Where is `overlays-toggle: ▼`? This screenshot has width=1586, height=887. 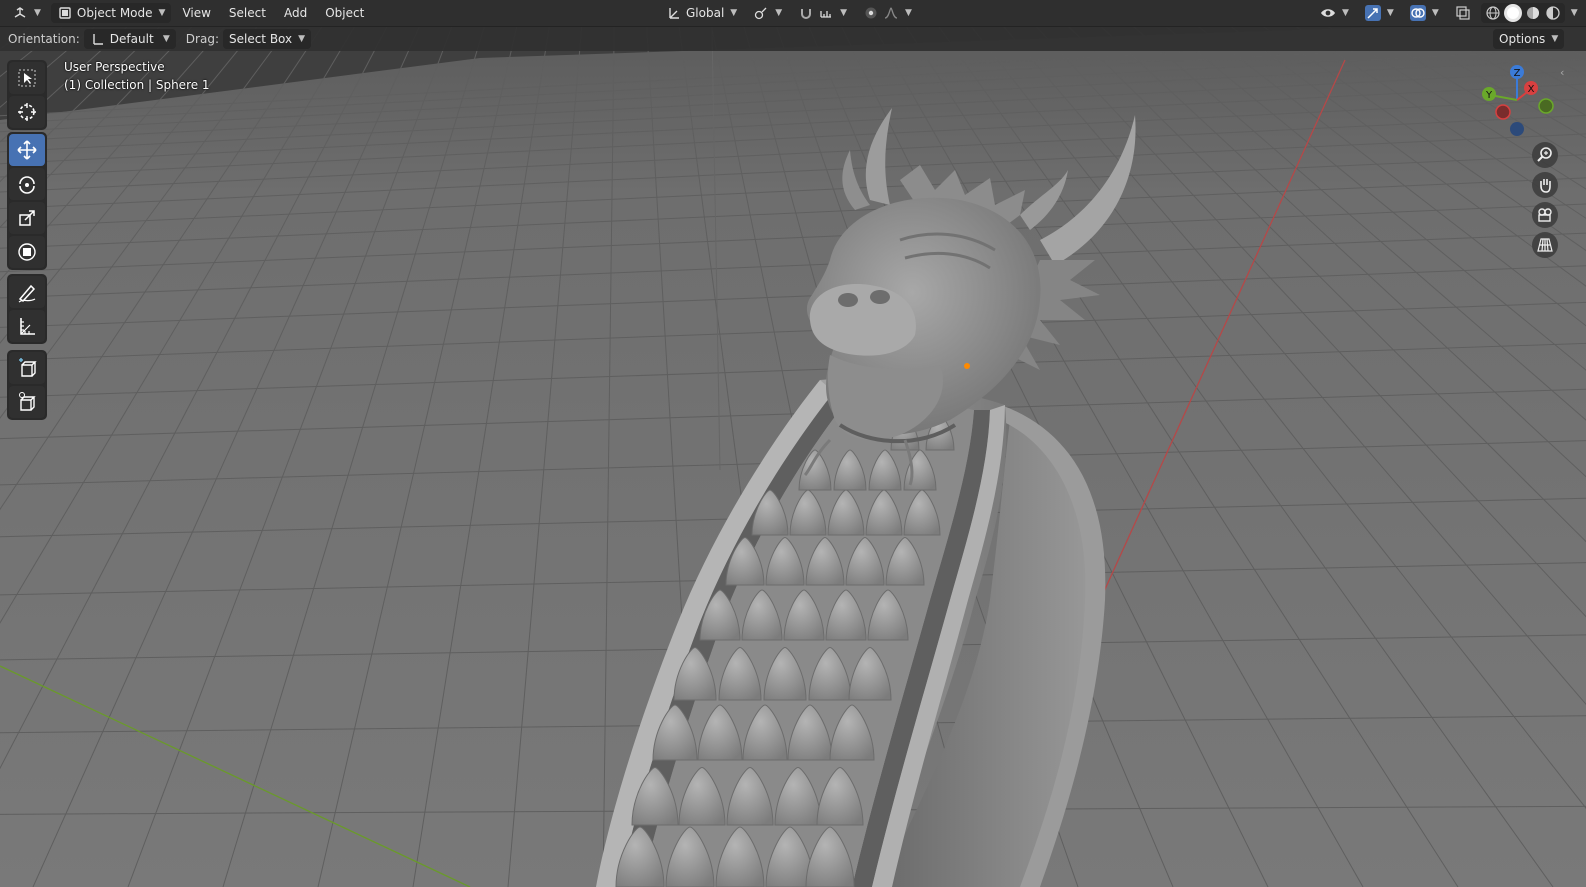
overlays-toggle: ▼ is located at coordinates (1424, 13).